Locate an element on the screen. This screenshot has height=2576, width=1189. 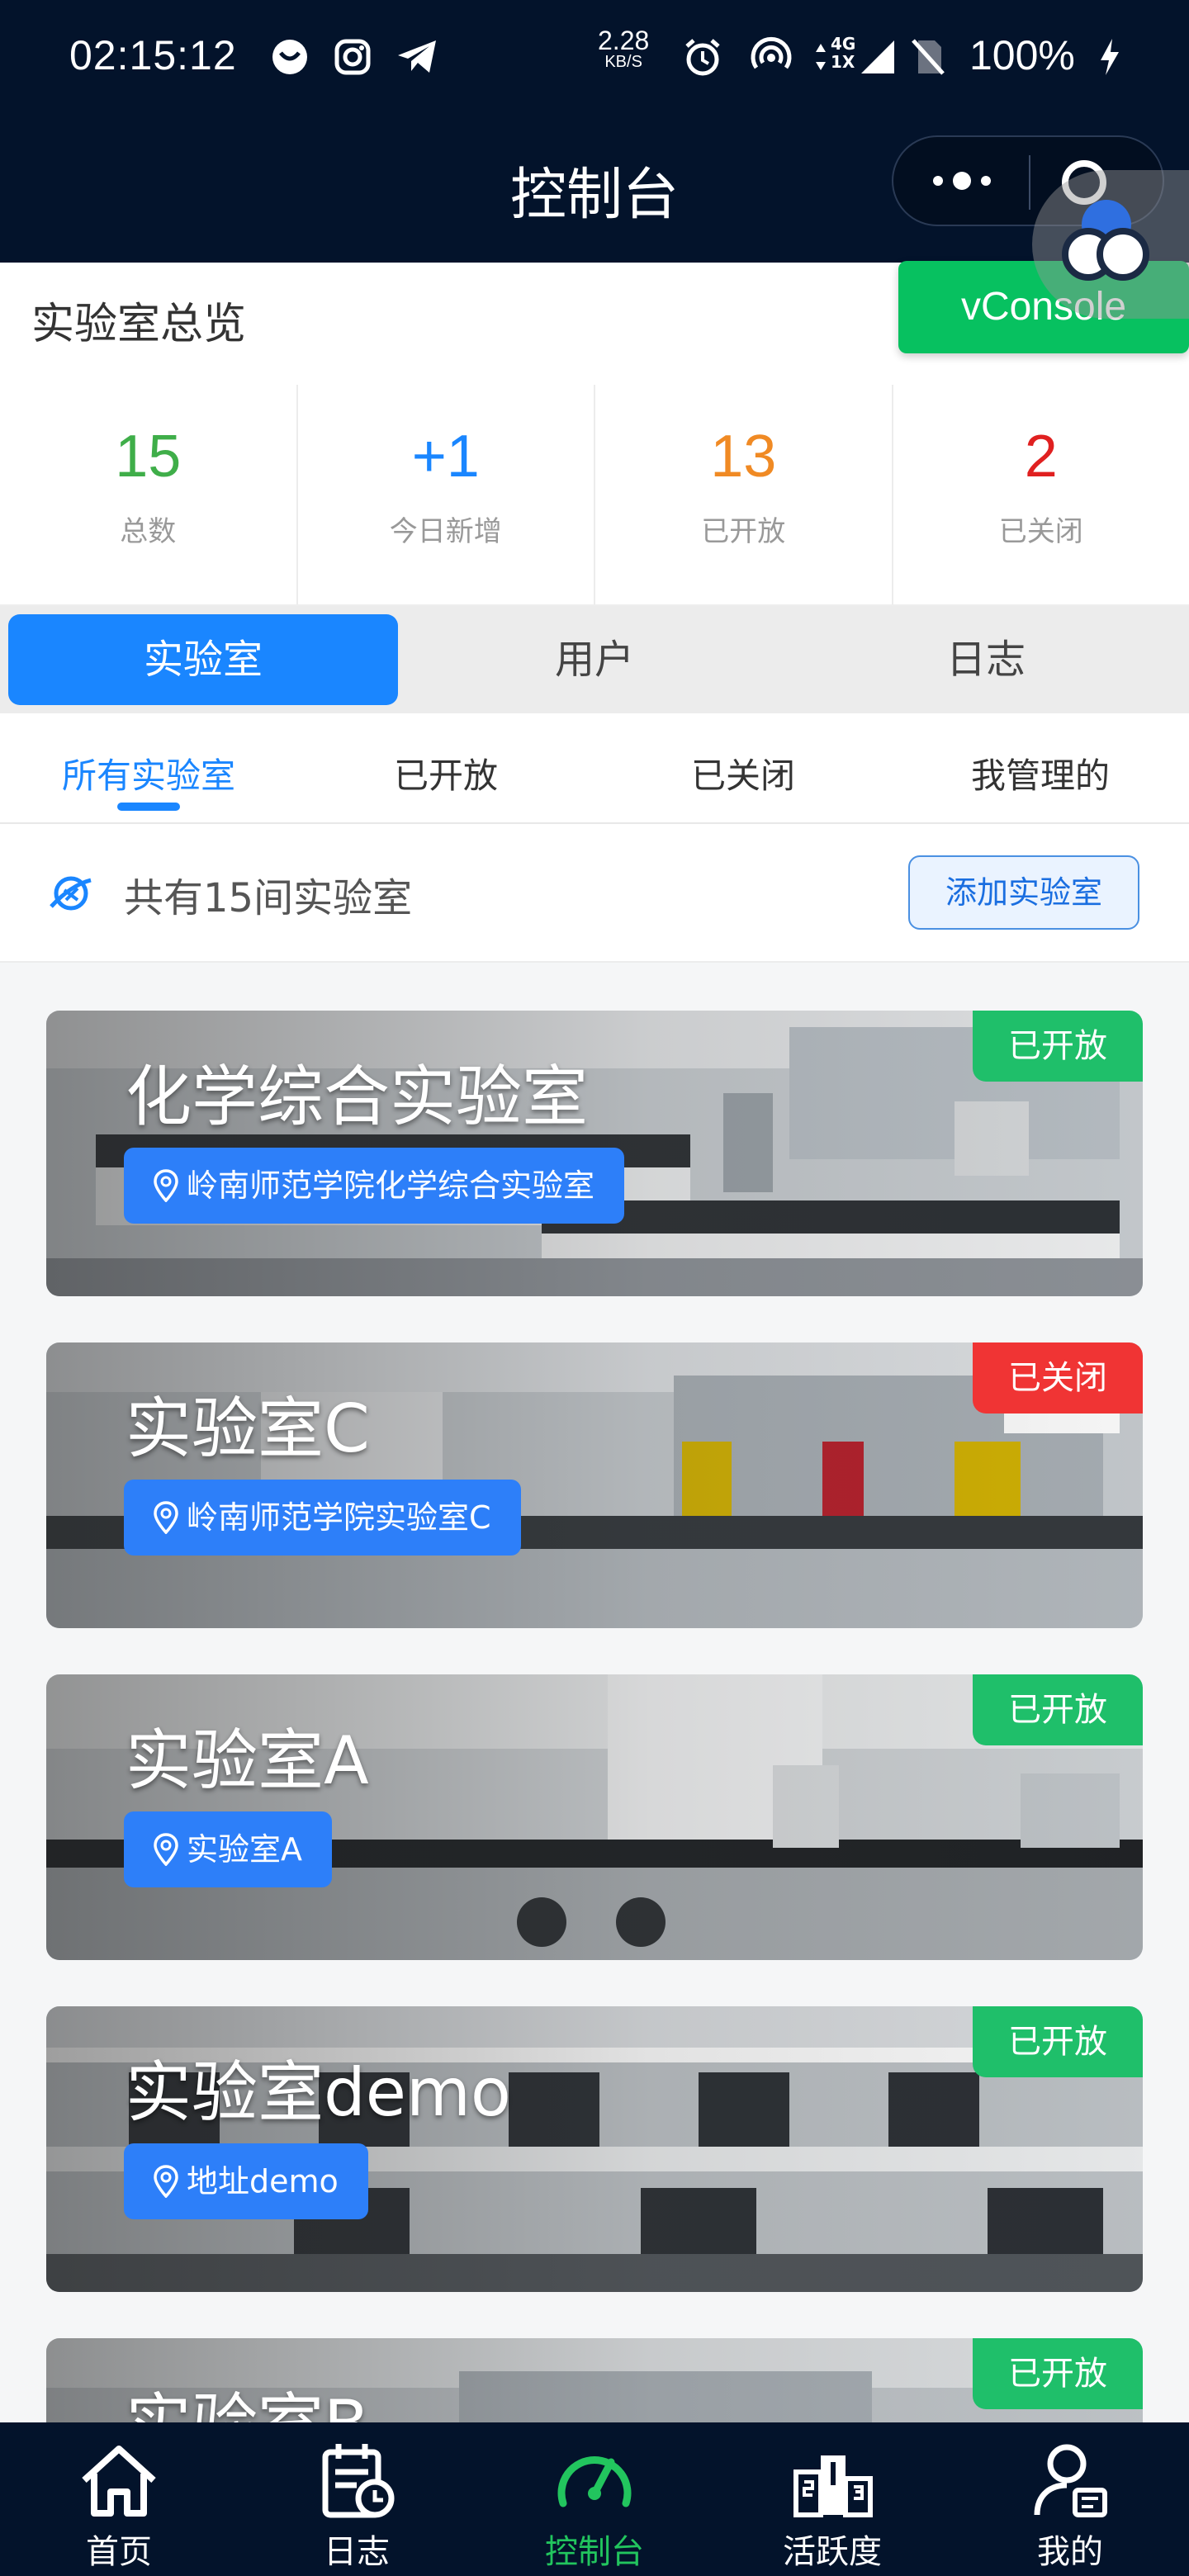
add-lab-button: 添加实验室 is located at coordinates (1023, 892).